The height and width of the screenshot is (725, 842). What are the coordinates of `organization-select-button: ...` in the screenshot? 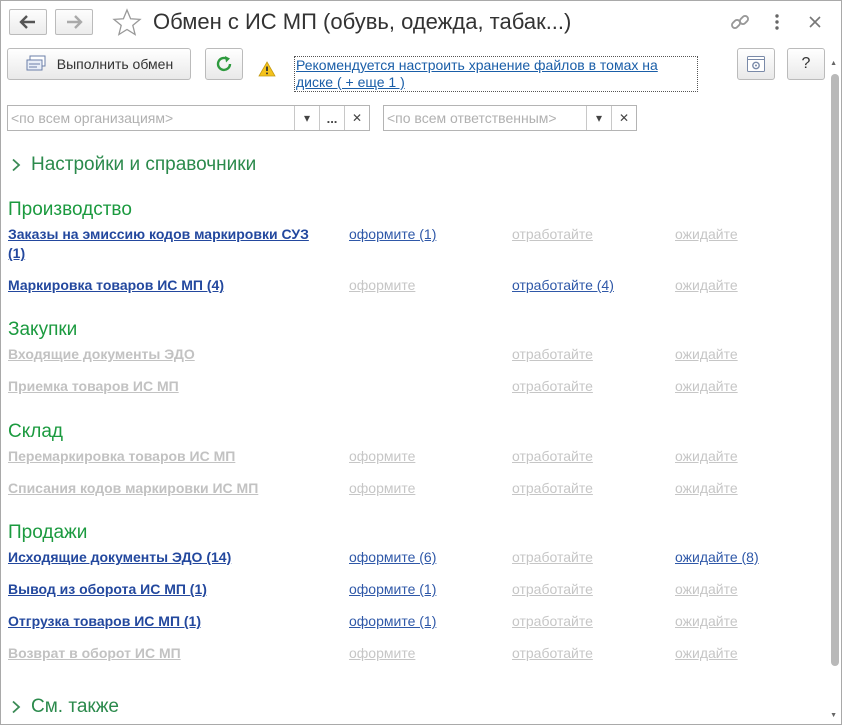 It's located at (331, 118).